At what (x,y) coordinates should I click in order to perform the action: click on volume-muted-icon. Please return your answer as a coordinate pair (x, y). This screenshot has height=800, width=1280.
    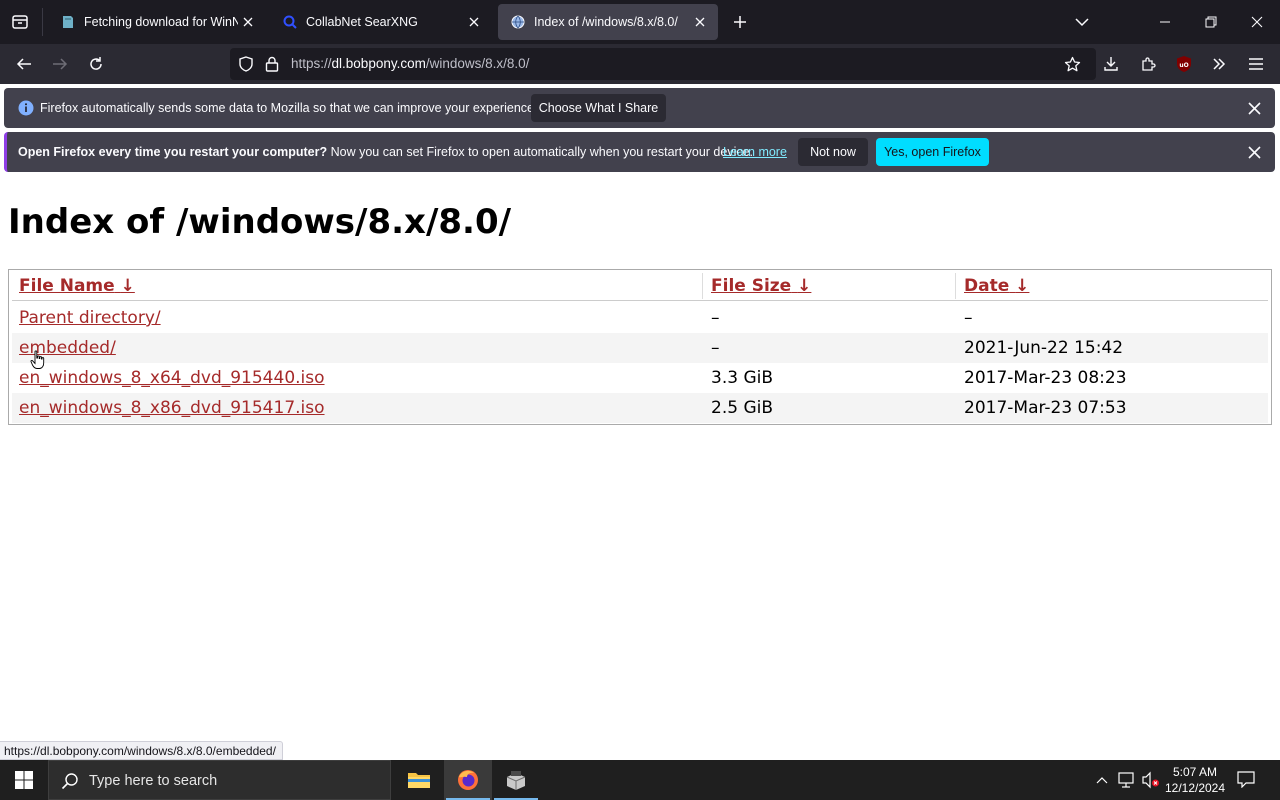
    Looking at the image, I should click on (1150, 780).